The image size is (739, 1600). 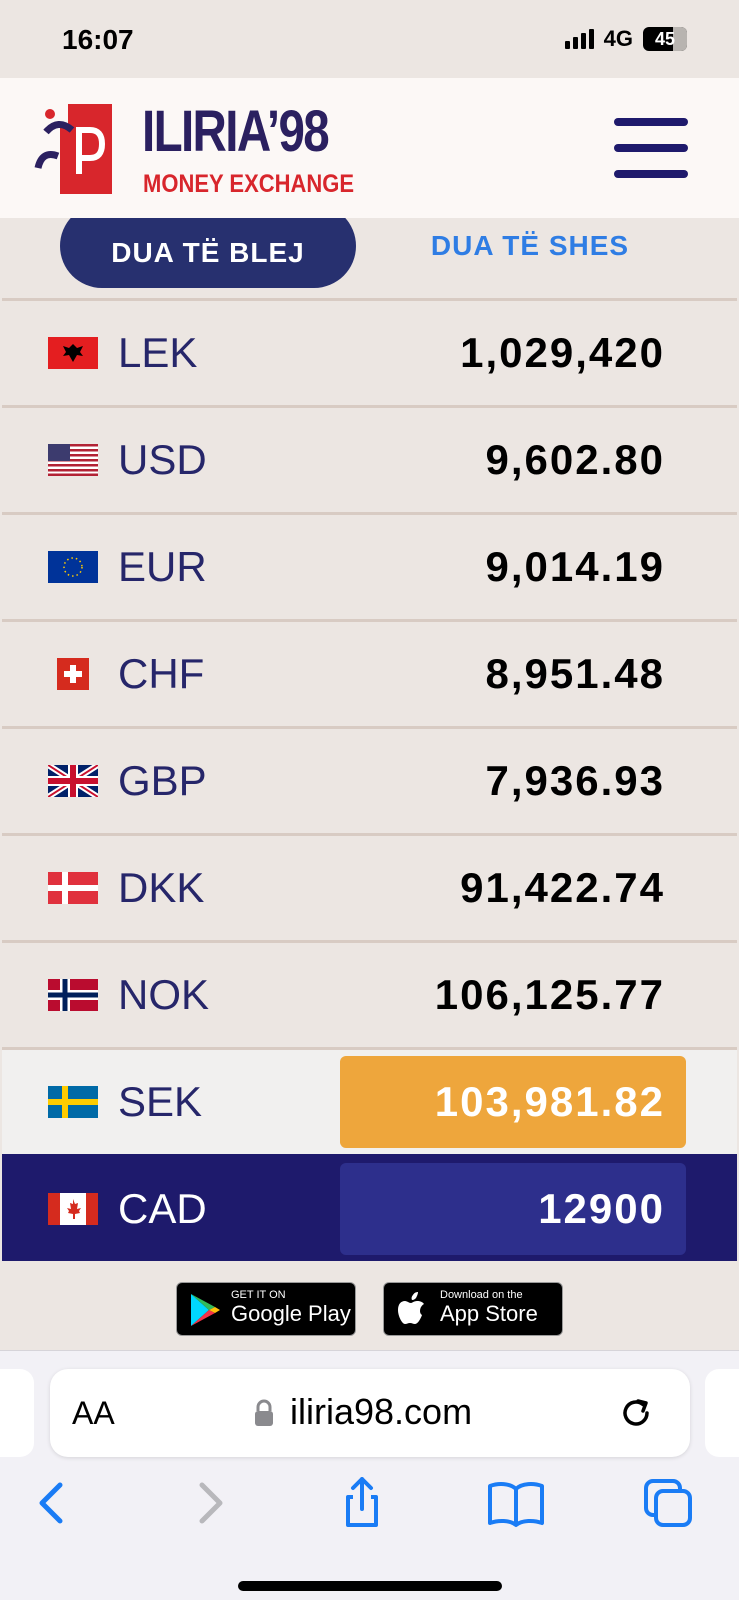 I want to click on battery-level: 45, so click(x=665, y=39).